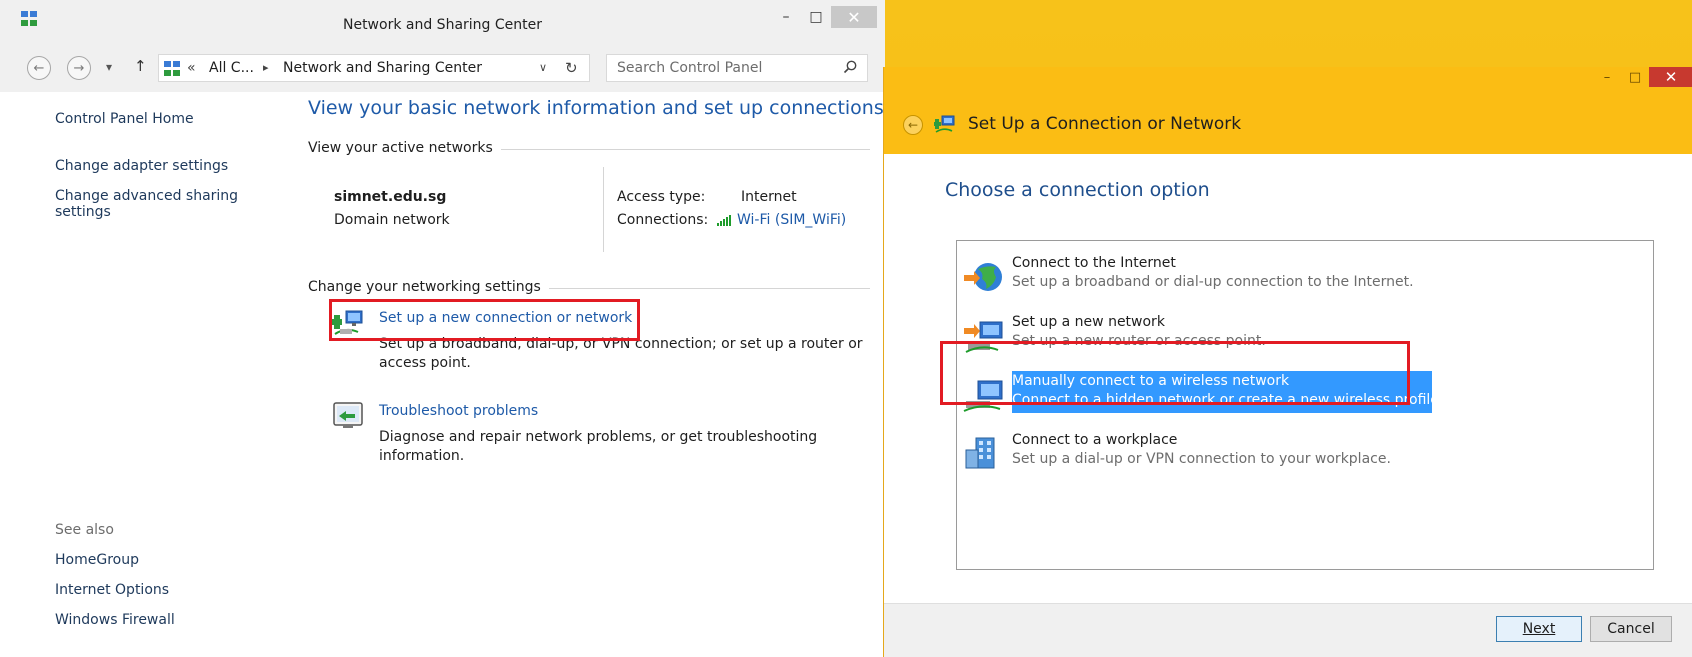 The image size is (1692, 657). Describe the element at coordinates (404, 148) in the screenshot. I see `active-networks-heading: View your active networks` at that location.